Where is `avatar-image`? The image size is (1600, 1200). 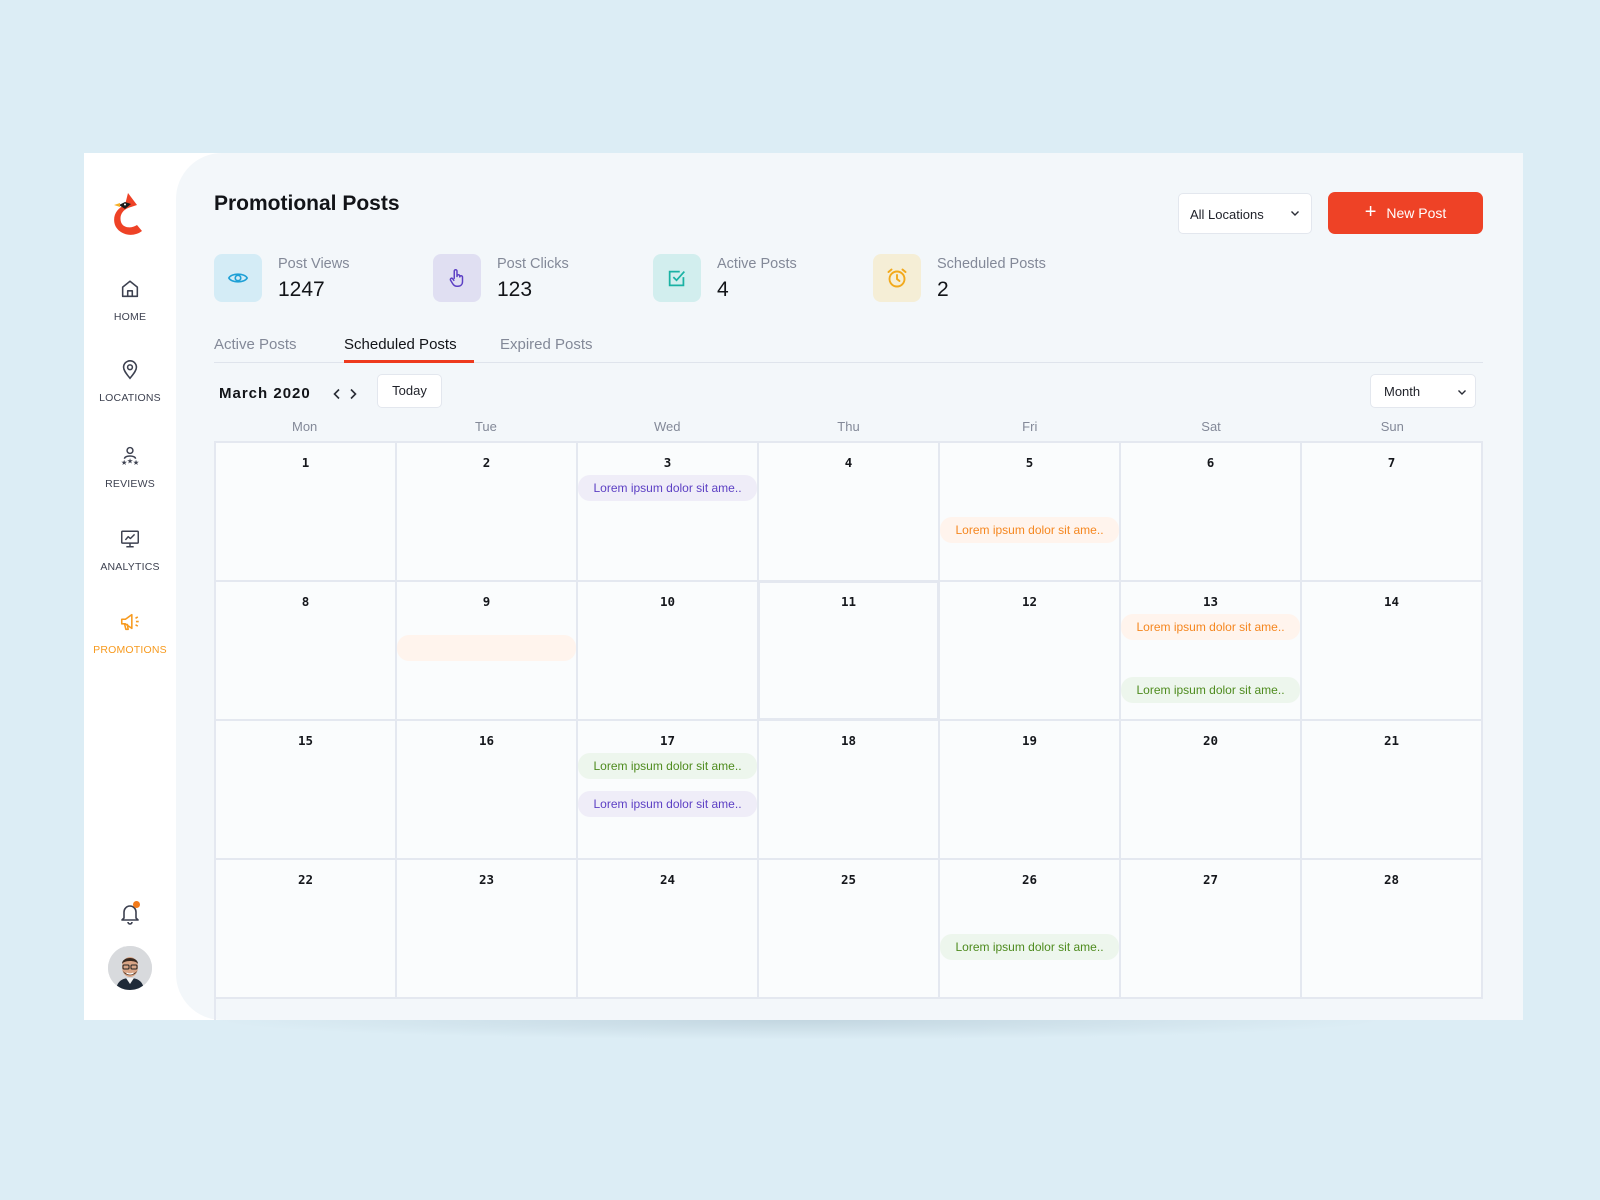 avatar-image is located at coordinates (130, 968).